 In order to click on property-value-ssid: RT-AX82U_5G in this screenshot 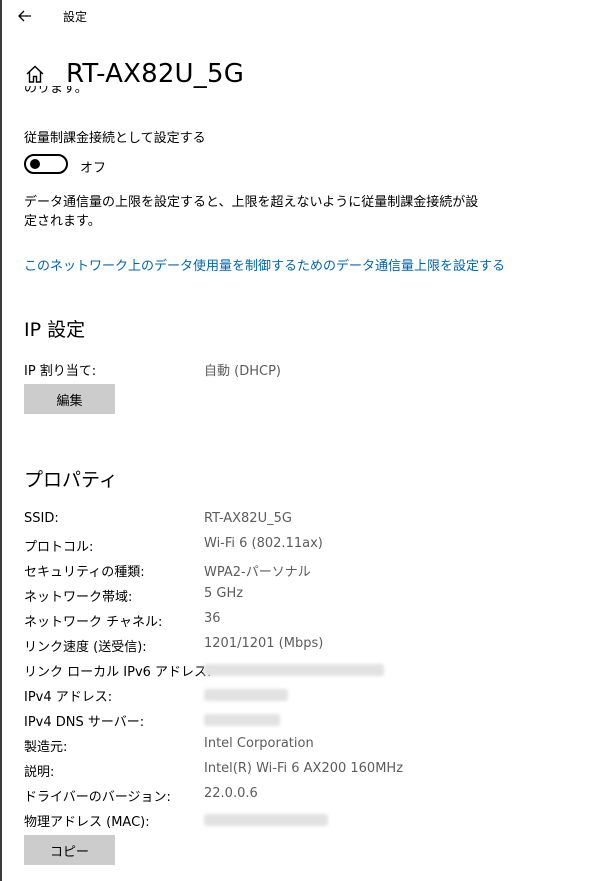, I will do `click(248, 518)`.